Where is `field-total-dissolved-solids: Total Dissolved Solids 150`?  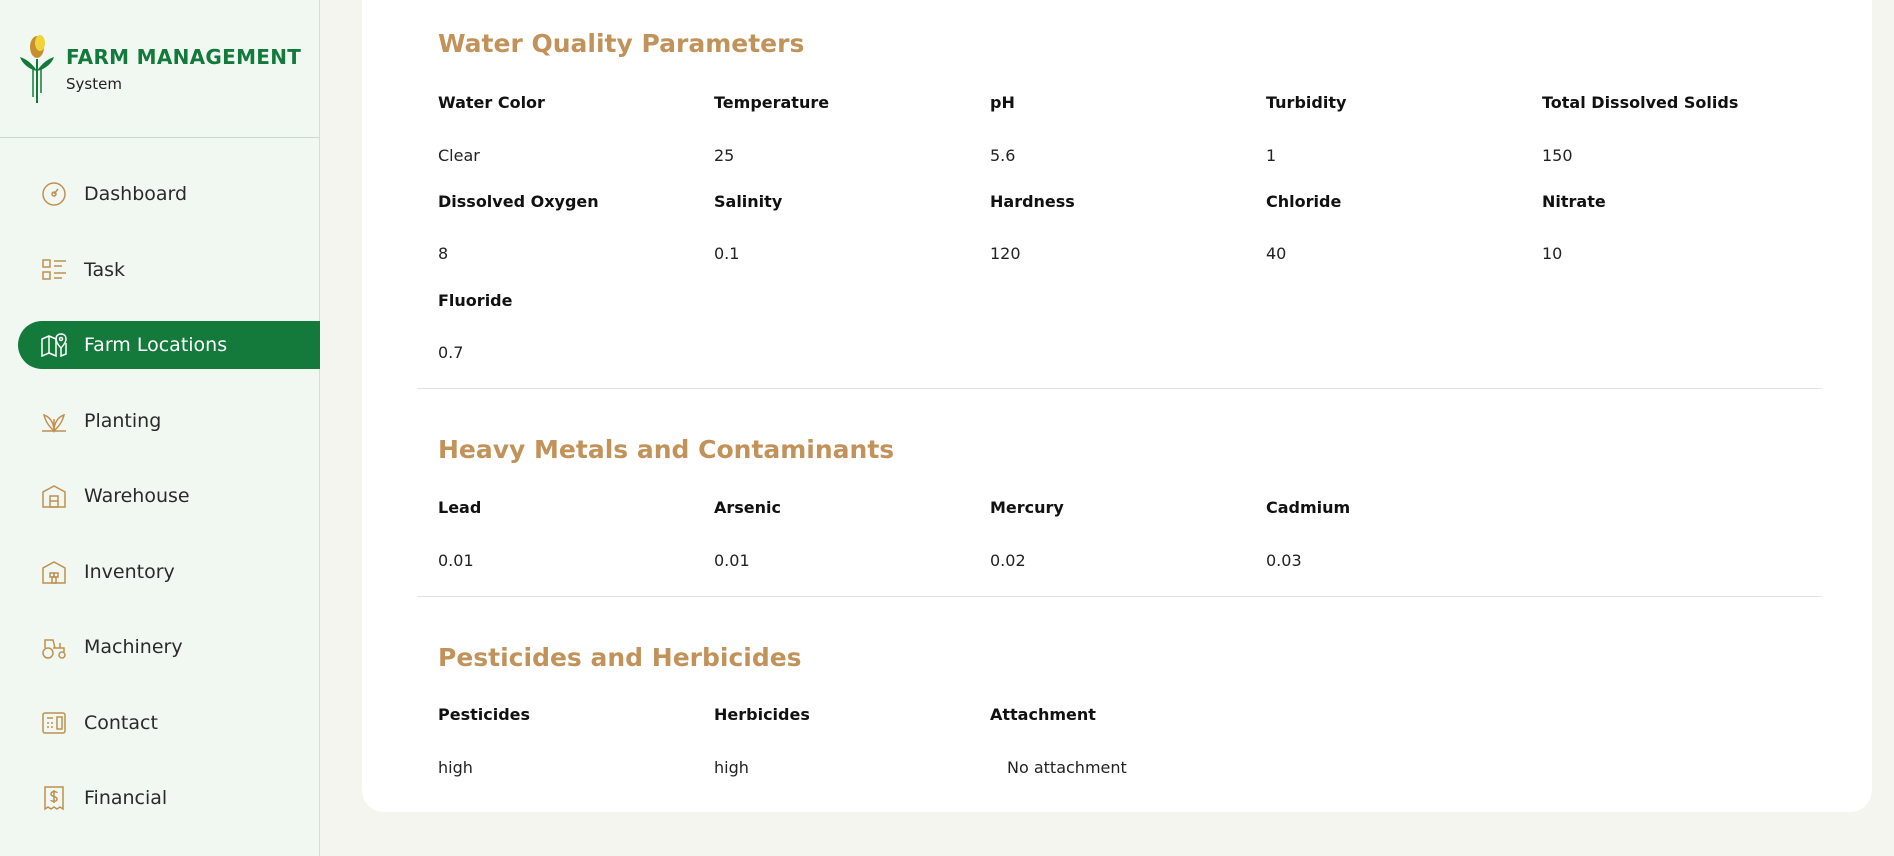 field-total-dissolved-solids: Total Dissolved Solids 150 is located at coordinates (1677, 129).